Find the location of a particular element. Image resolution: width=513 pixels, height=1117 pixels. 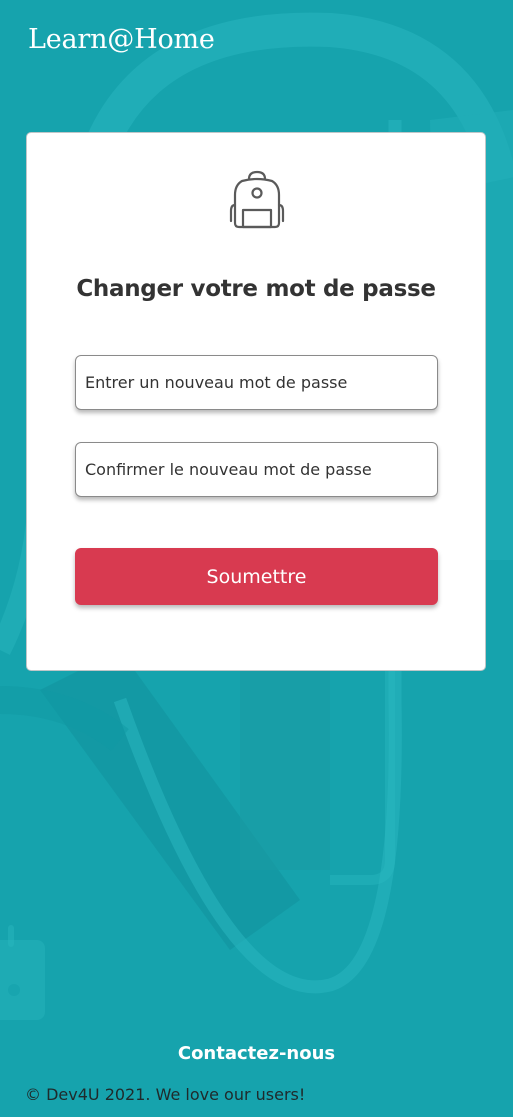

new-password-field is located at coordinates (256, 382).